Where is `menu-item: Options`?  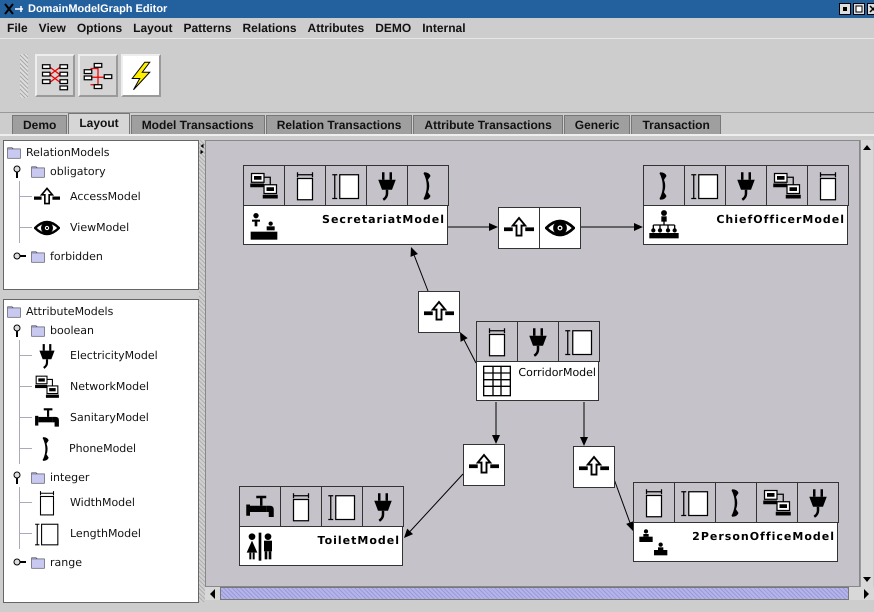 menu-item: Options is located at coordinates (99, 28).